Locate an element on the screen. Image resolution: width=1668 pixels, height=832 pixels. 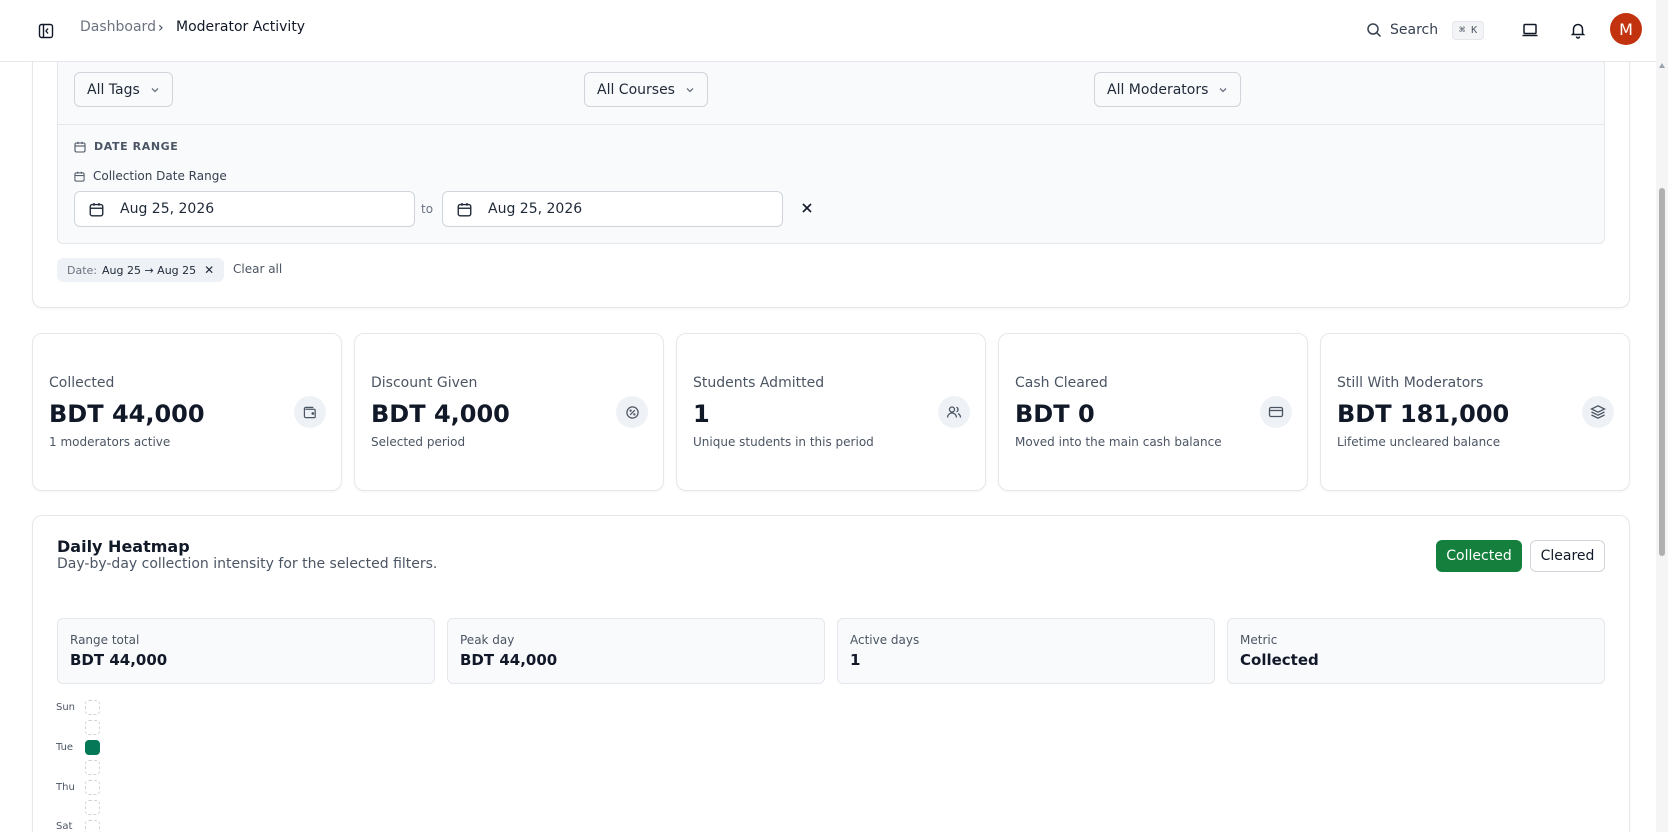
date-from-value: Aug 25, 2026 is located at coordinates (167, 209).